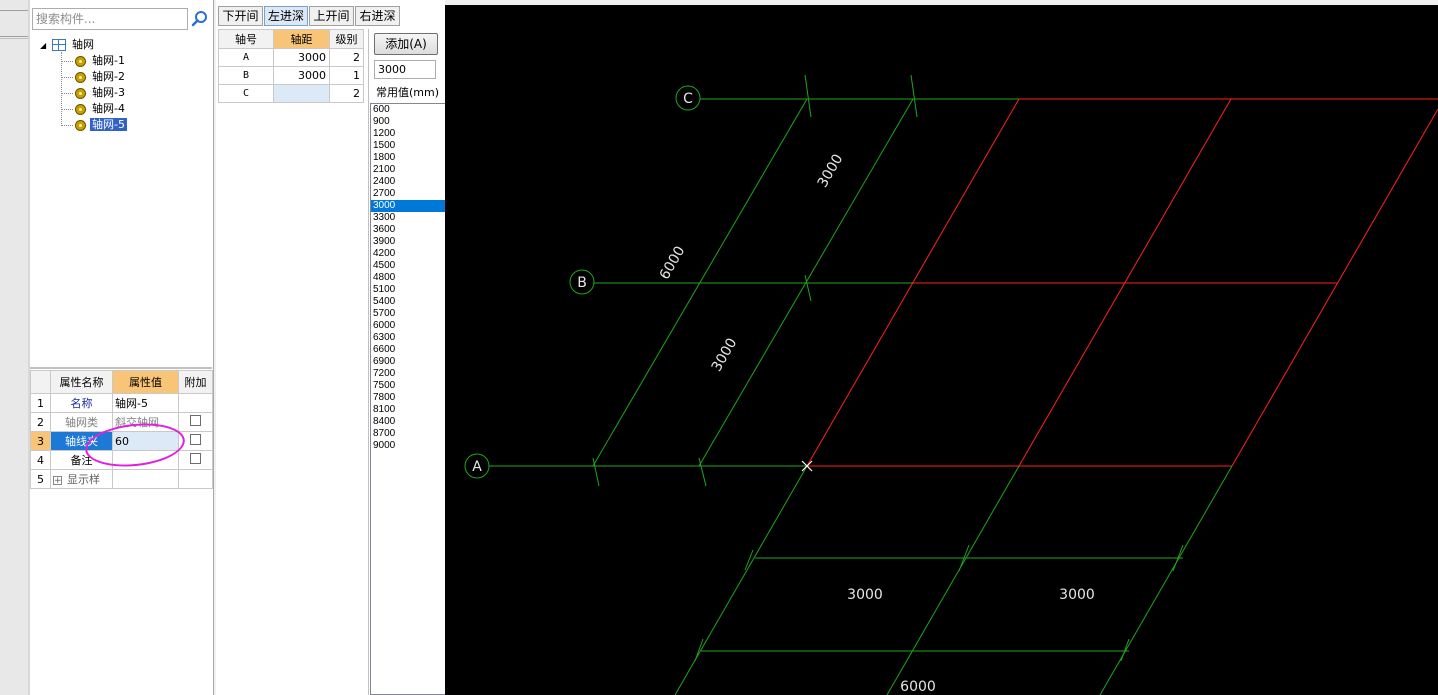 The width and height of the screenshot is (1438, 695). I want to click on common-value-item: 2700, so click(408, 194).